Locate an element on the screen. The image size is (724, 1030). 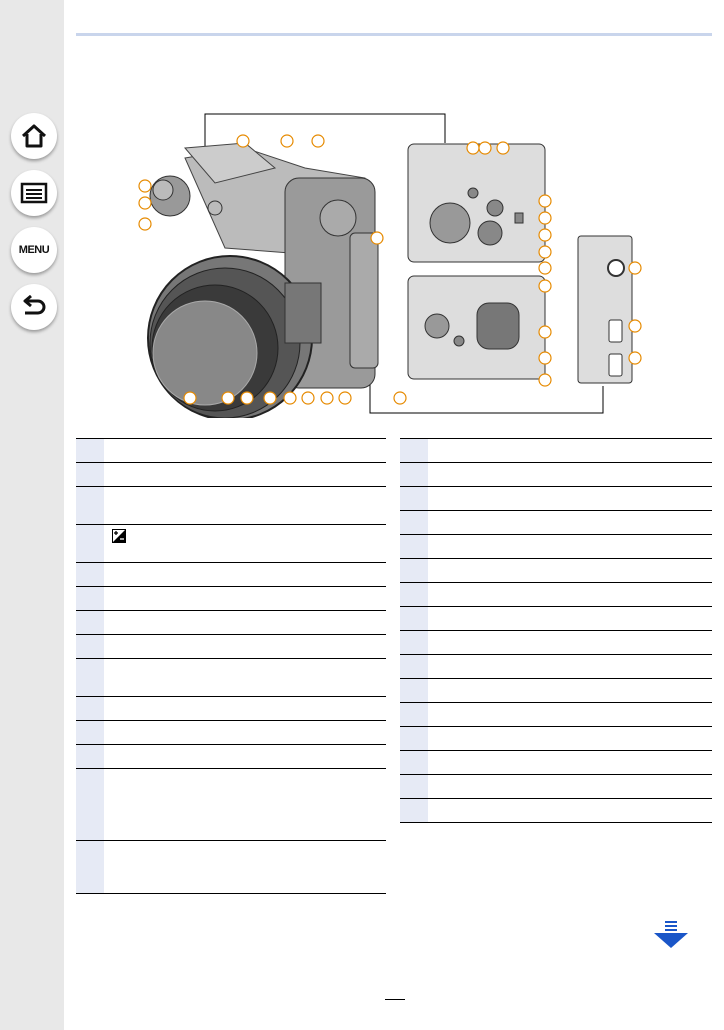
camera-top-detail is located at coordinates (476, 203).